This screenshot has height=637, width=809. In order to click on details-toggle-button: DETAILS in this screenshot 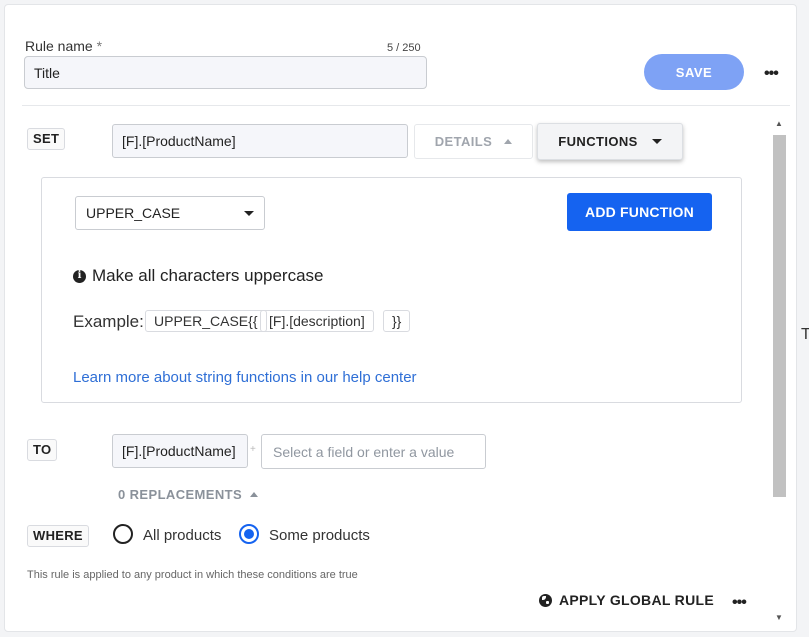, I will do `click(473, 141)`.